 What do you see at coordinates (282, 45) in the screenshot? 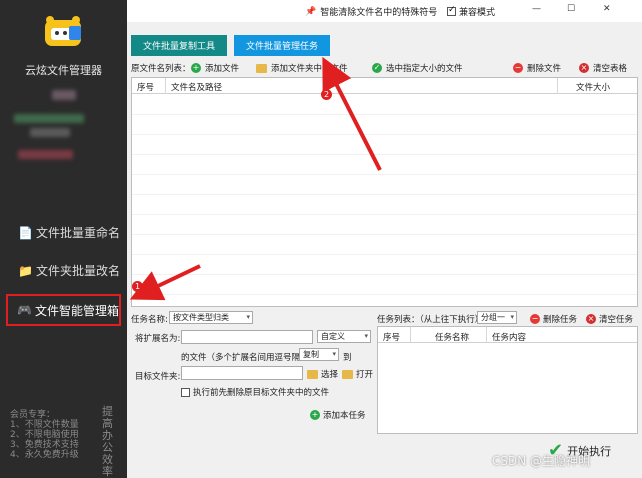
I see `tab-batch-manage: 文件批量管理任务` at bounding box center [282, 45].